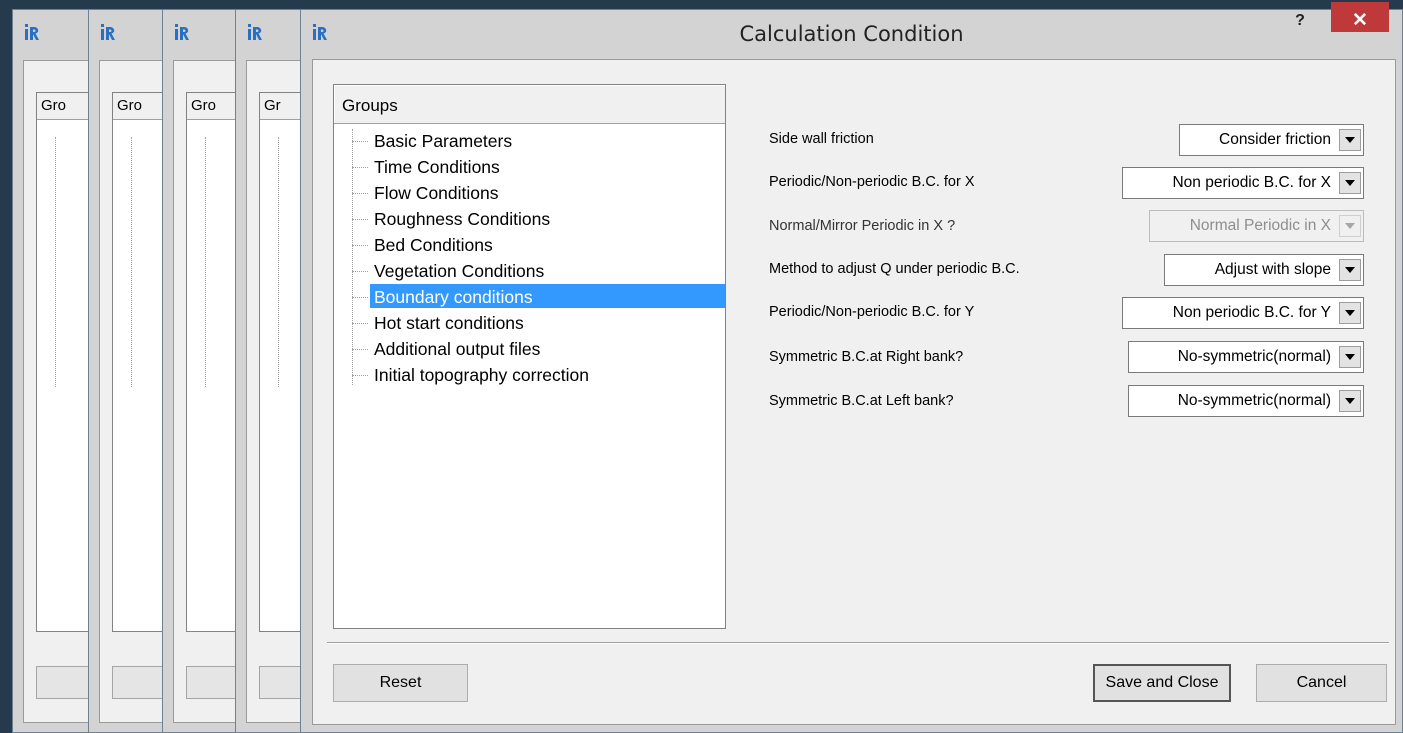 The image size is (1403, 733). What do you see at coordinates (872, 312) in the screenshot?
I see `periodic-bc-y-label: Periodic/Non-periodic B.C. for Y` at bounding box center [872, 312].